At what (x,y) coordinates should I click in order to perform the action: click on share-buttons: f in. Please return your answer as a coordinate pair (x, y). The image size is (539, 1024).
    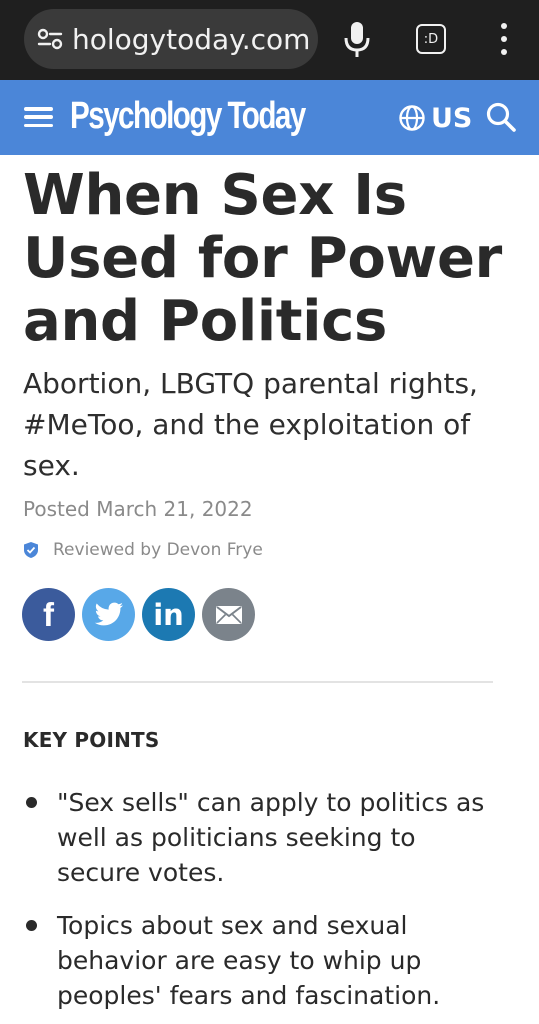
    Looking at the image, I should click on (142, 614).